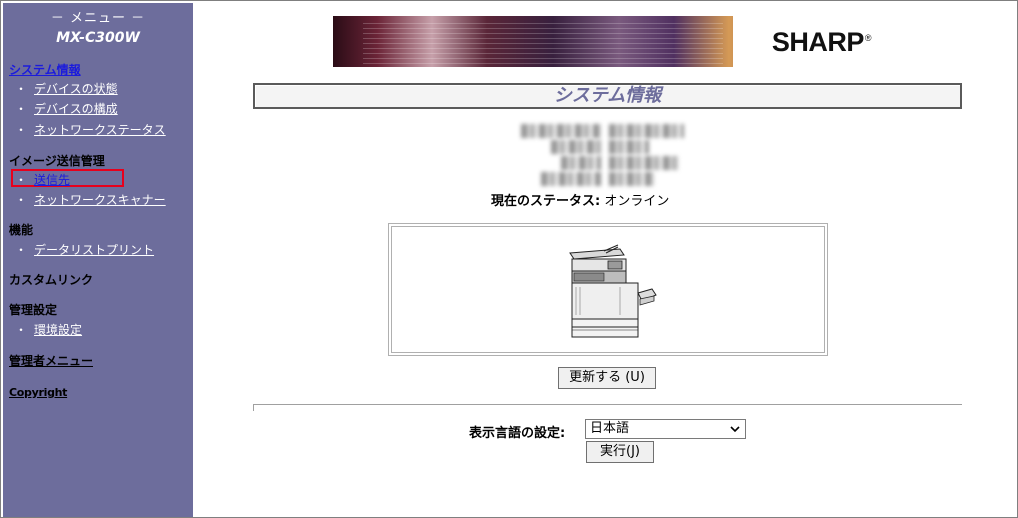  What do you see at coordinates (45, 69) in the screenshot?
I see `sidebar-section-system-info: システム情報` at bounding box center [45, 69].